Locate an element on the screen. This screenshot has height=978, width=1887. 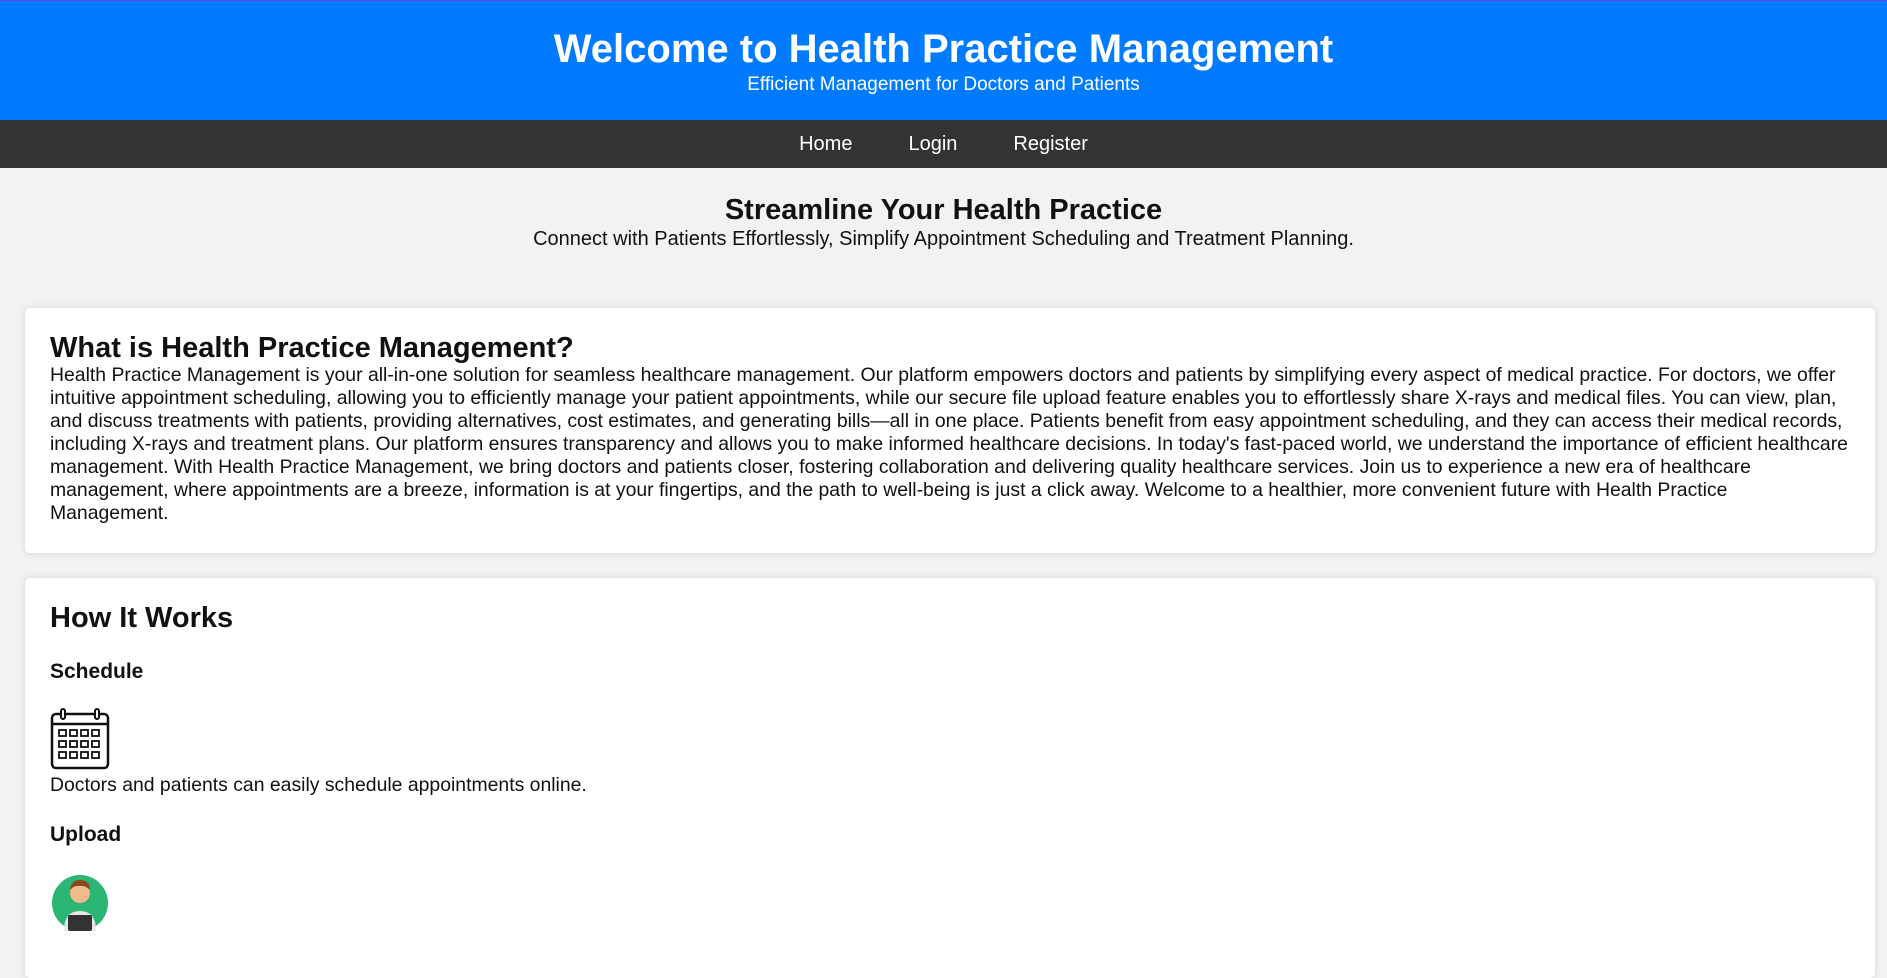
step-schedule-title: Schedule is located at coordinates (97, 671).